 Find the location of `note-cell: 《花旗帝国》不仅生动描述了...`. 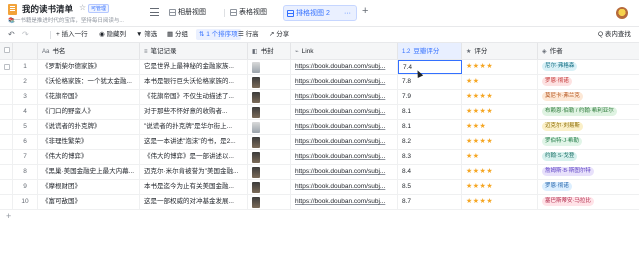

note-cell: 《花旗帝国》不仅生动描述了... is located at coordinates (194, 97).